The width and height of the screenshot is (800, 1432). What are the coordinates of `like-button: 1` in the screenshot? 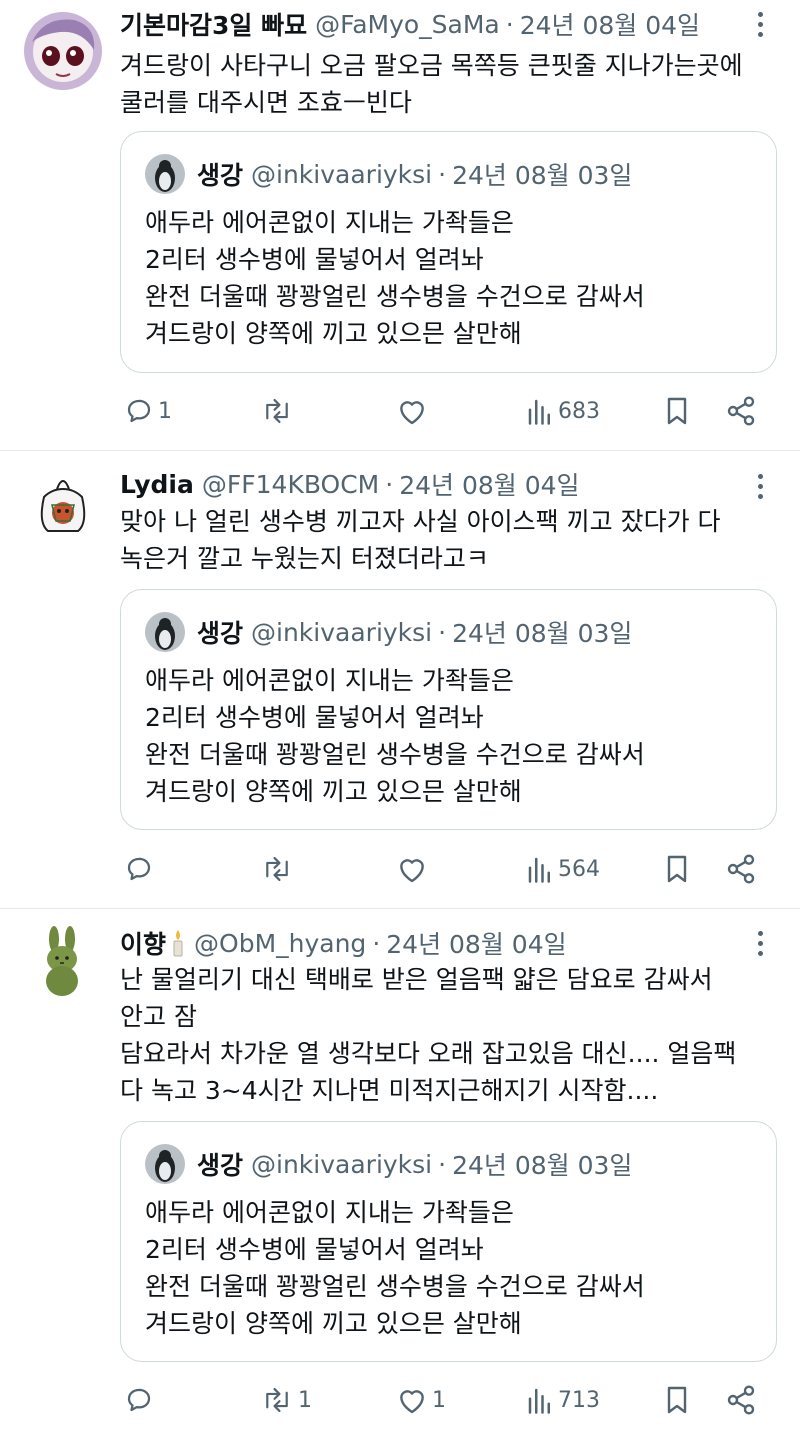 It's located at (421, 1400).